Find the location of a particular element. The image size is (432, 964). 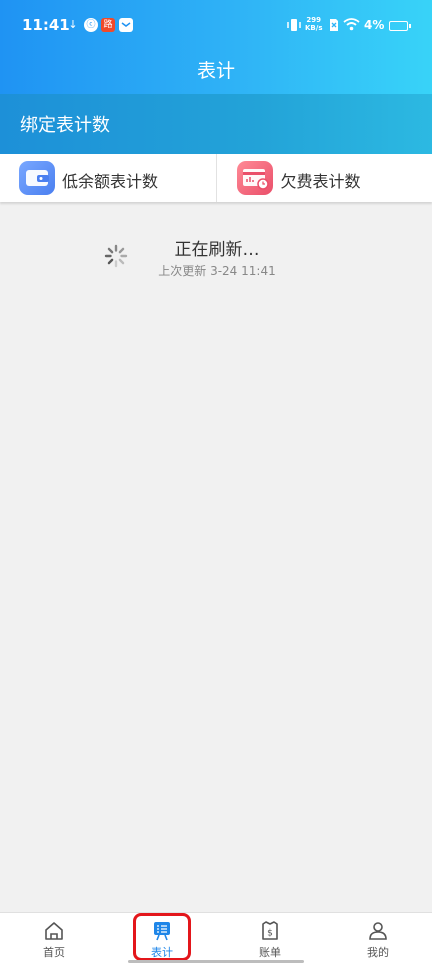

low-balance-meter-label: 低余额表计数 is located at coordinates (110, 181).